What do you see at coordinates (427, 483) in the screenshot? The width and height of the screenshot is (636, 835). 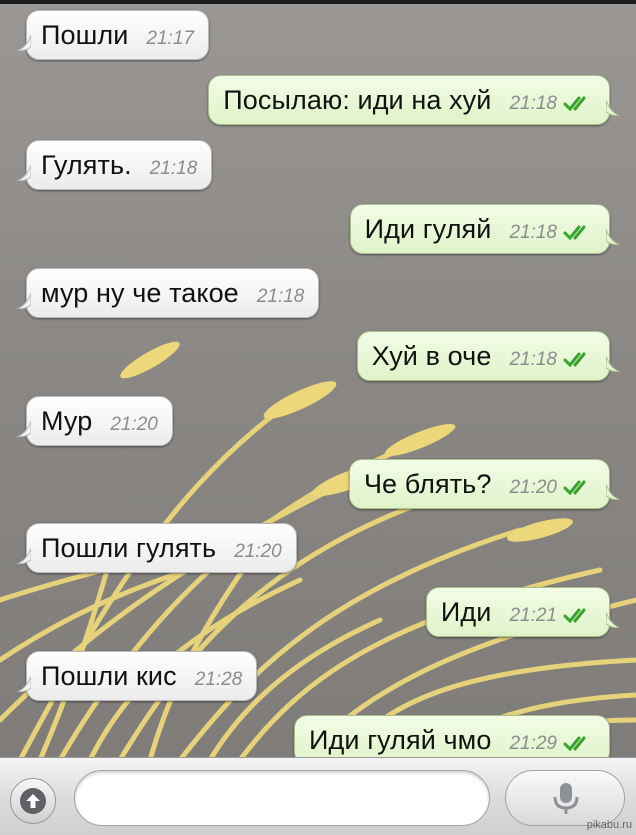 I see `message-text: Че блять?` at bounding box center [427, 483].